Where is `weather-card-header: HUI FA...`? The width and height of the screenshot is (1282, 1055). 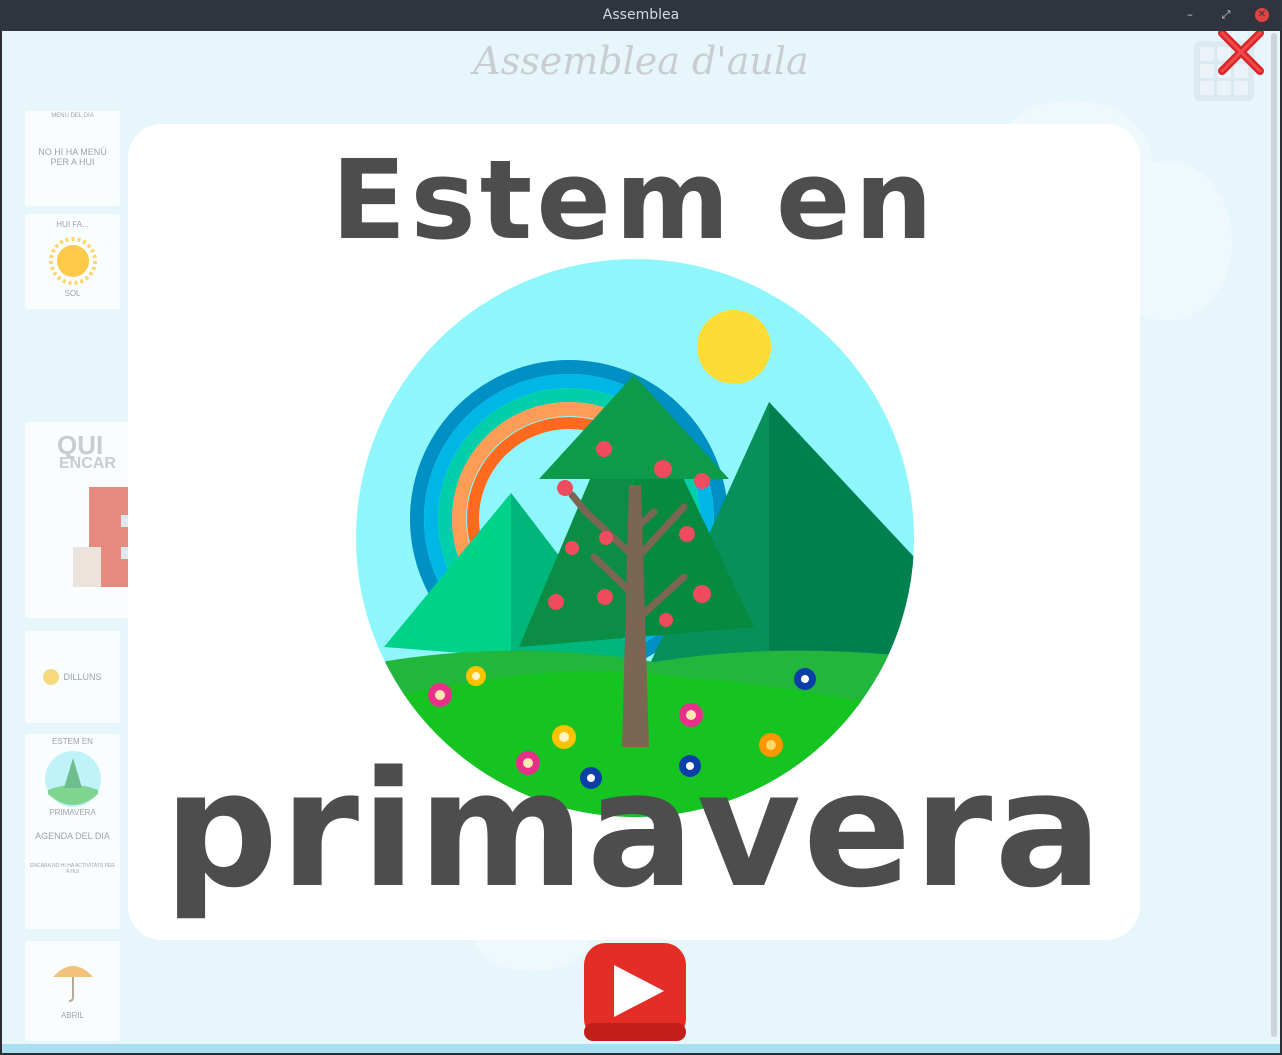
weather-card-header: HUI FA... is located at coordinates (72, 224).